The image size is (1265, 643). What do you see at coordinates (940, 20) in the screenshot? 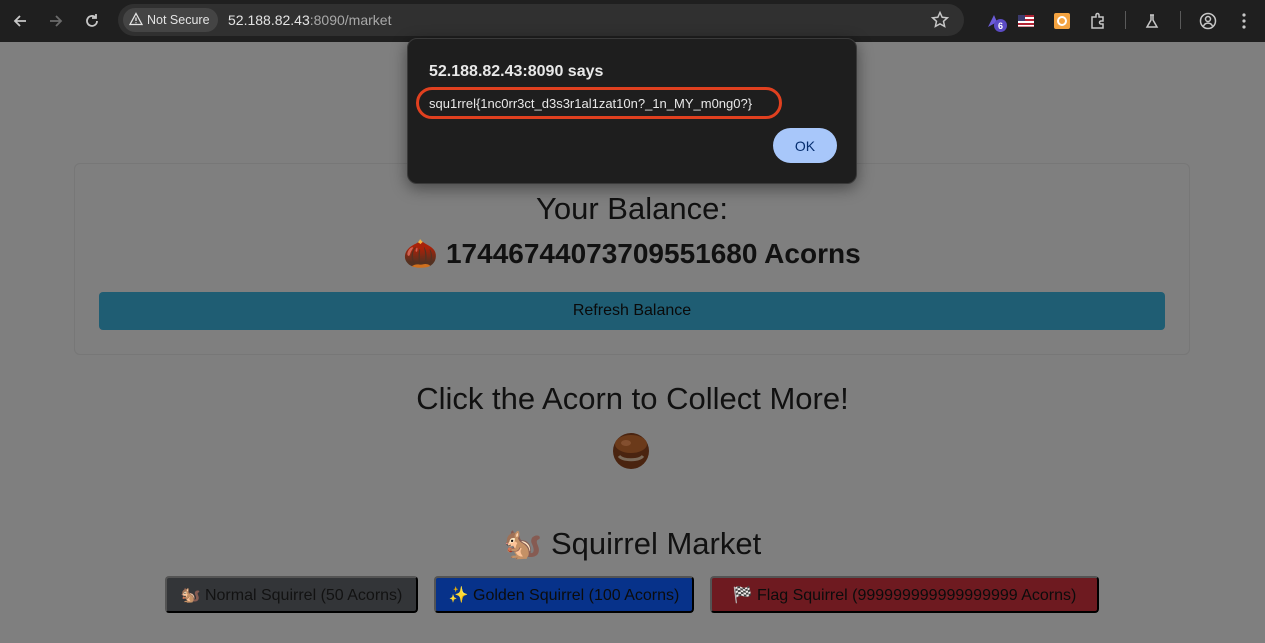
I see `bookmark-star-icon` at bounding box center [940, 20].